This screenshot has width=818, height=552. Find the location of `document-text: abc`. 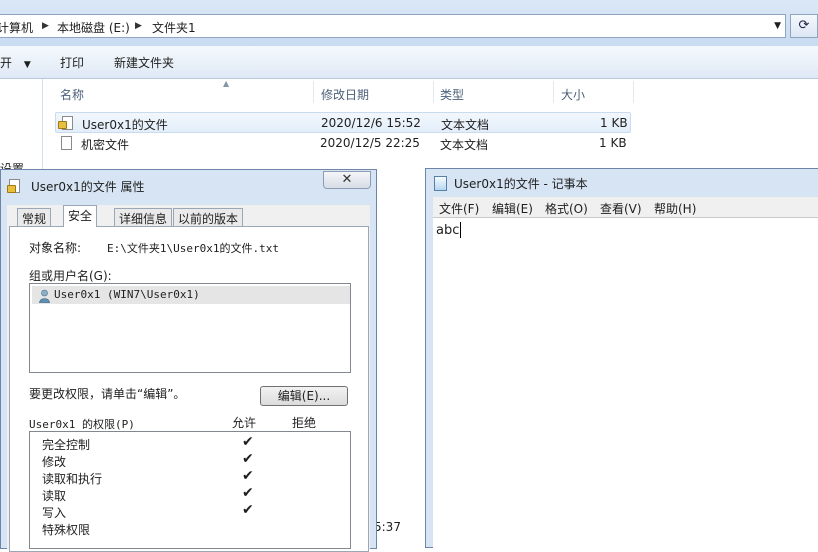

document-text: abc is located at coordinates (448, 230).